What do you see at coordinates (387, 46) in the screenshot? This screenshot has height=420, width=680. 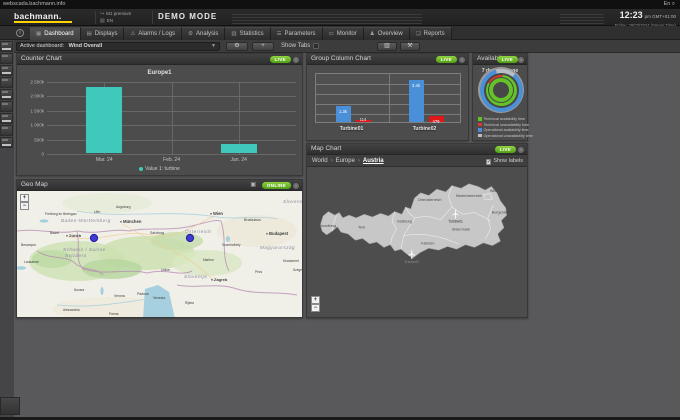 I see `layout-button: ▥` at bounding box center [387, 46].